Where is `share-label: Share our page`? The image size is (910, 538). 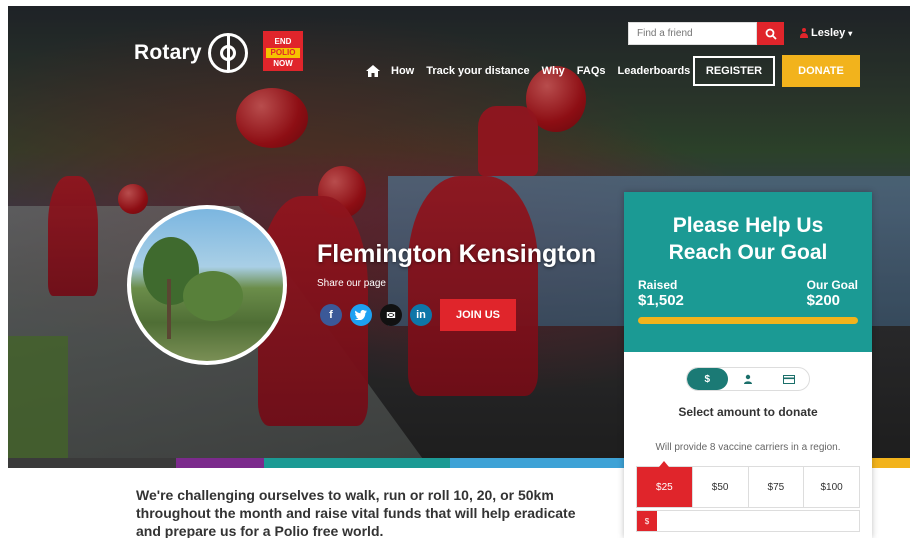 share-label: Share our page is located at coordinates (351, 283).